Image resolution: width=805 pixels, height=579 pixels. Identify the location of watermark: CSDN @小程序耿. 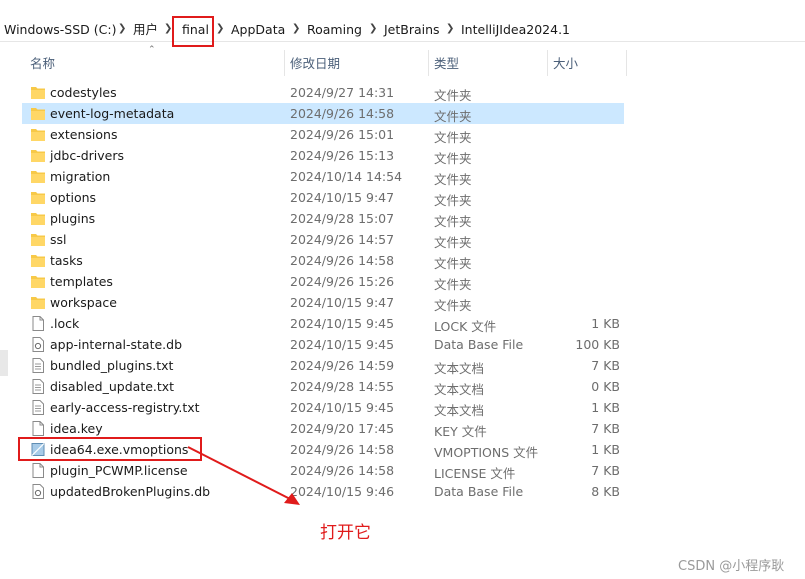
(731, 566).